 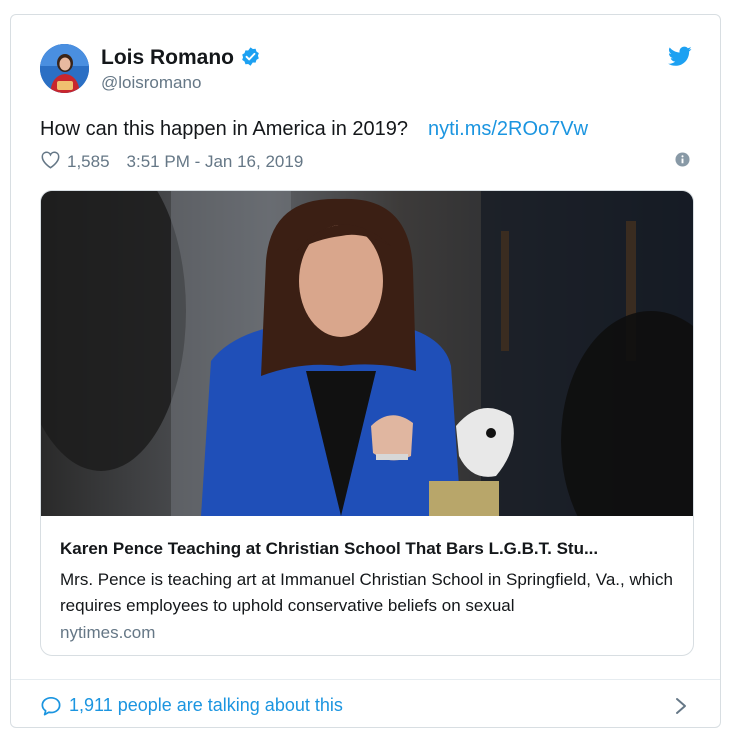 I want to click on tweet-timestamp: 3:51 PM - Jan 16, 2019, so click(x=215, y=162).